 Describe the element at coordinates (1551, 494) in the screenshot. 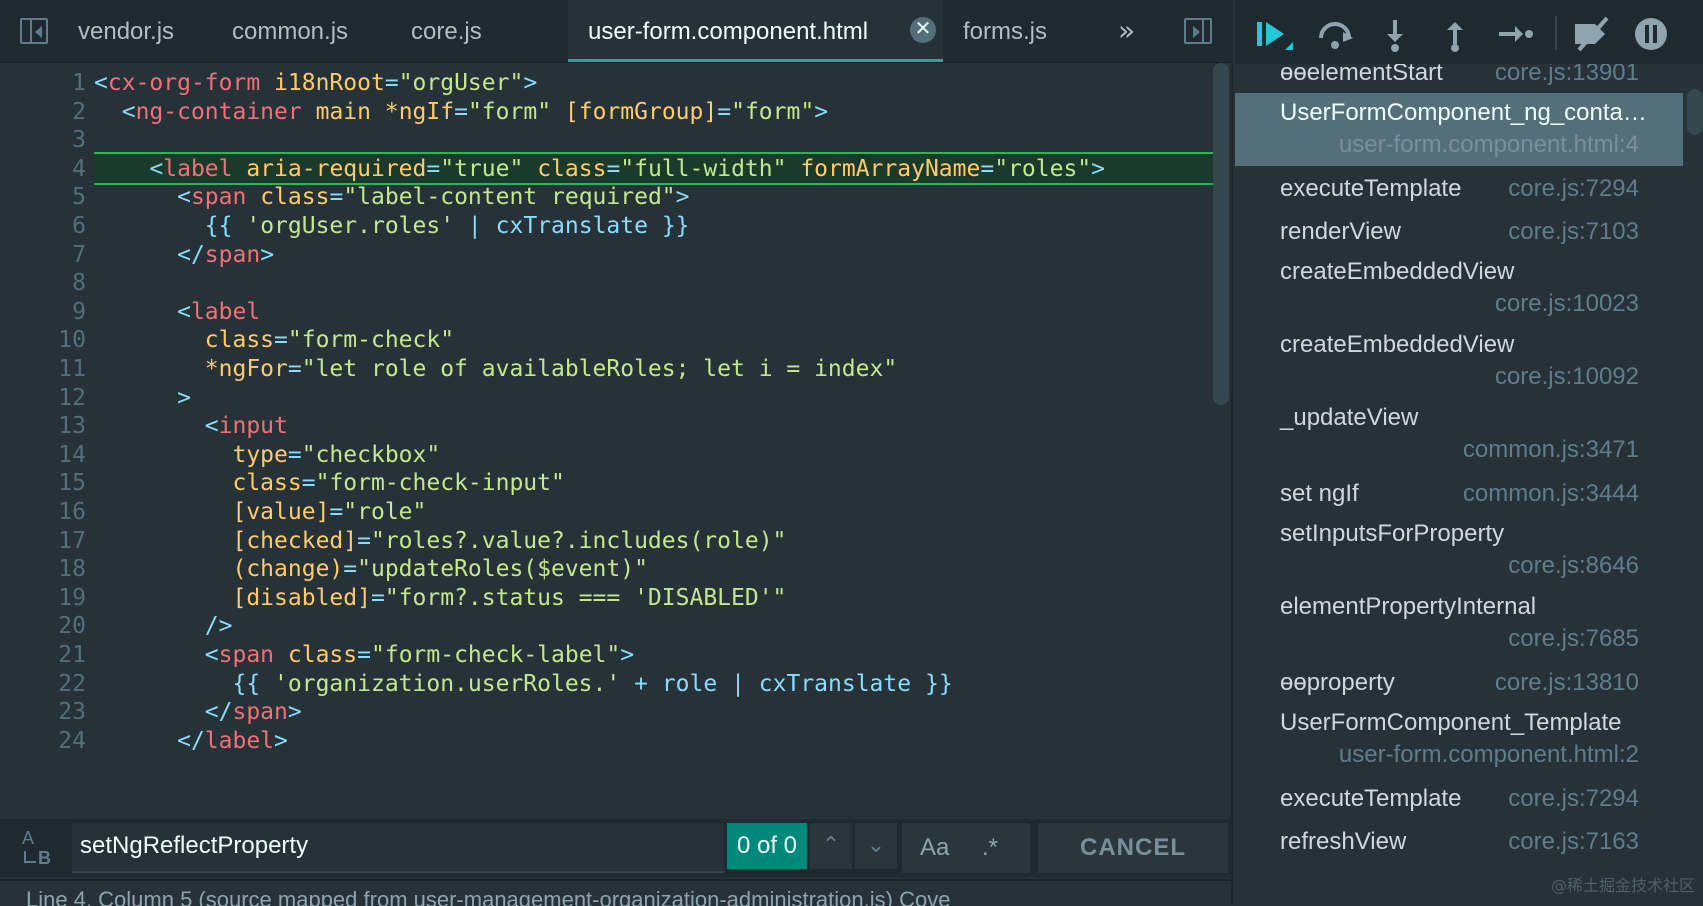

I see `call-frame-location: common.js:3444` at that location.